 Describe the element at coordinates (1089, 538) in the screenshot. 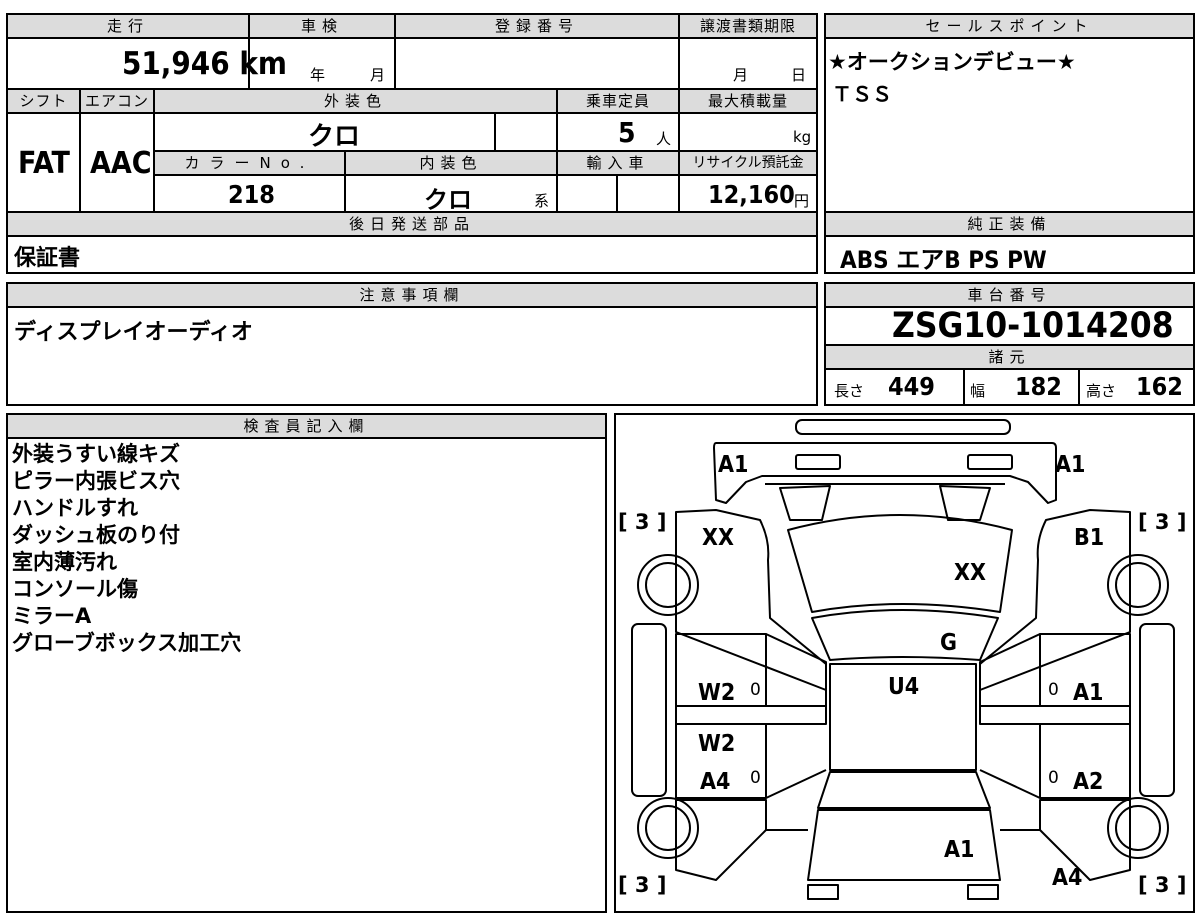

I see `code-fender-right: B1` at that location.